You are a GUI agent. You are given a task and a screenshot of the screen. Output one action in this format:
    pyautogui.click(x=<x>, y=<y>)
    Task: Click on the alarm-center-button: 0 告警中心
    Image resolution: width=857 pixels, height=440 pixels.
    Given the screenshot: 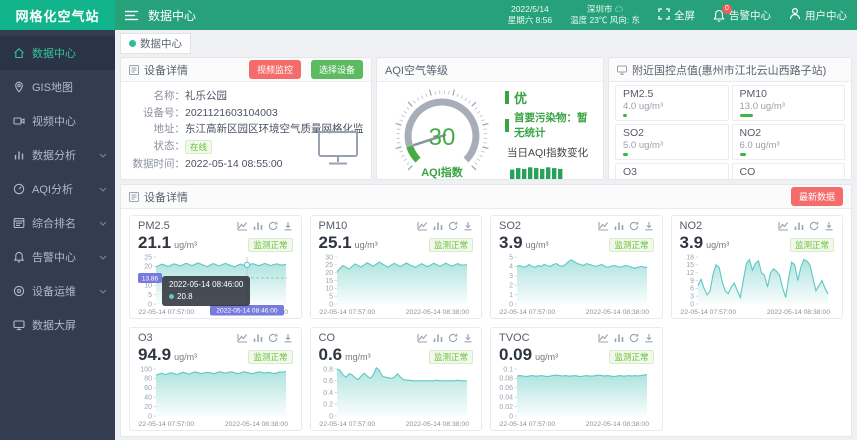 What is the action you would take?
    pyautogui.click(x=742, y=13)
    